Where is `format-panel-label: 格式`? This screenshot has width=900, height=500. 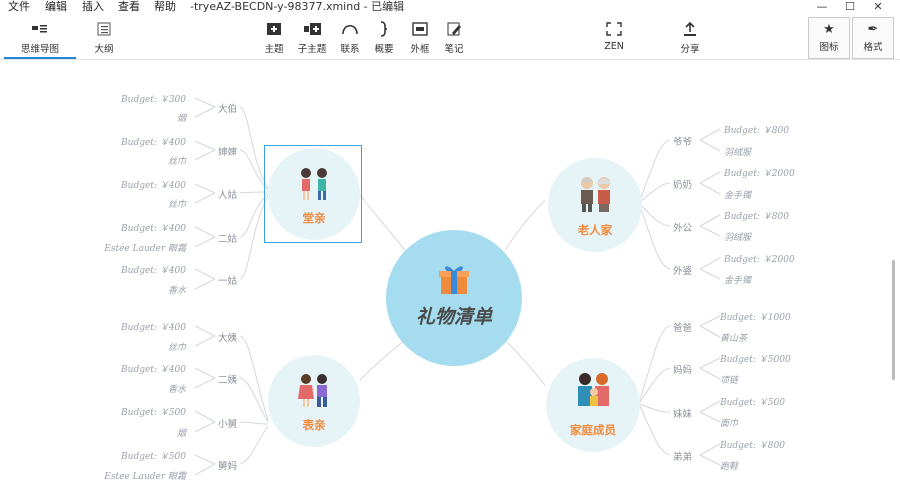
format-panel-label: 格式 is located at coordinates (873, 47).